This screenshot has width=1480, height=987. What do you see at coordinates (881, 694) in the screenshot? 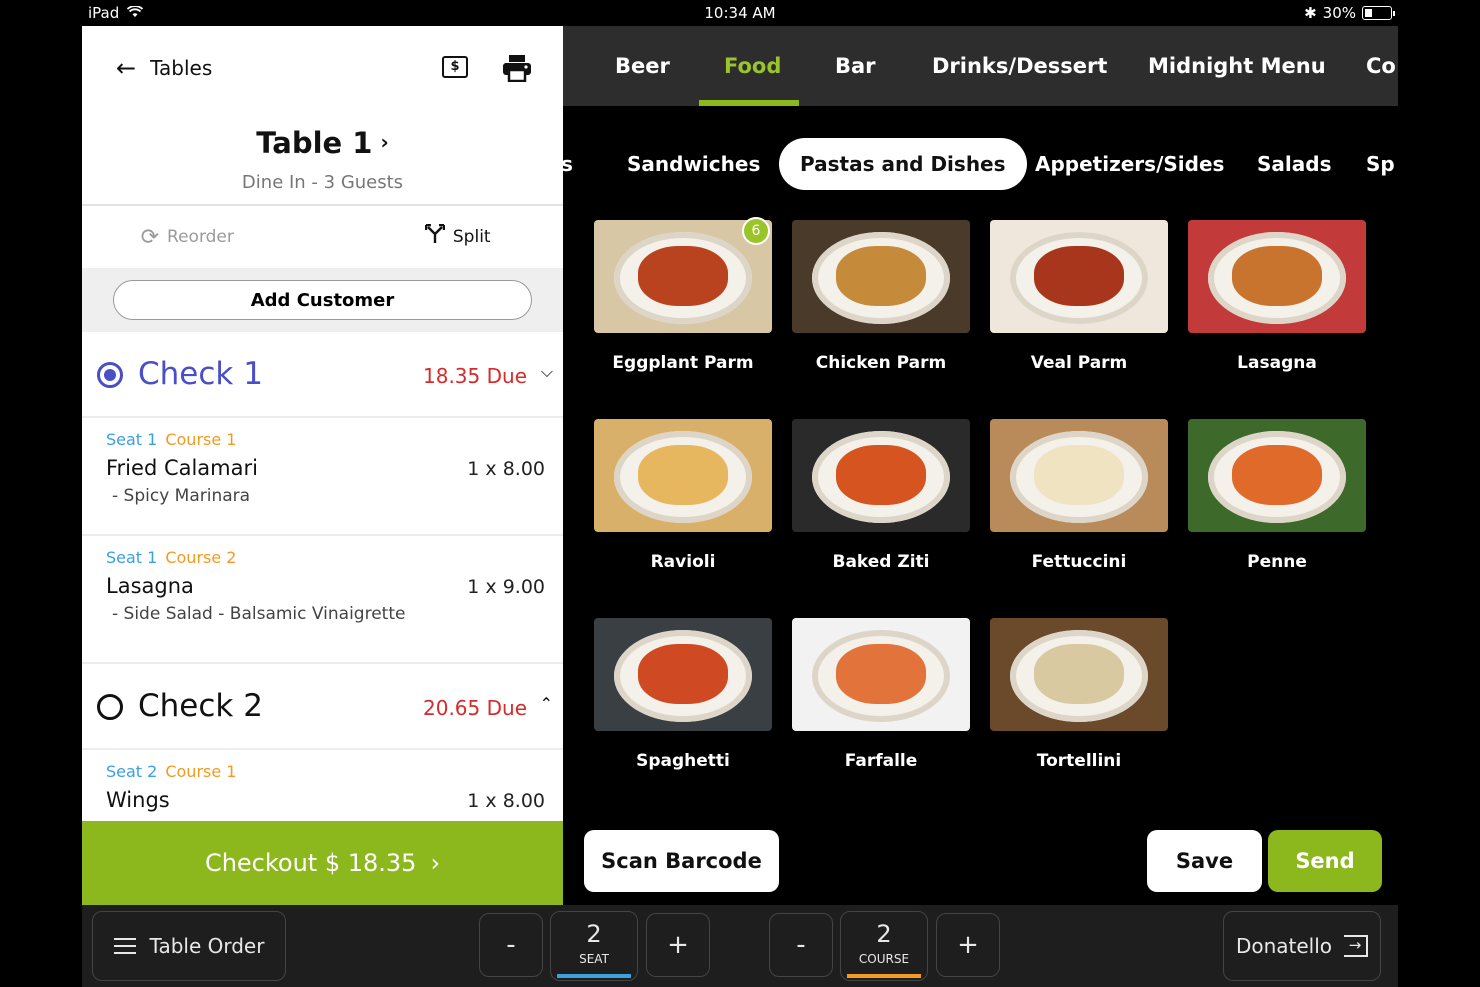
I see `menu-item-tile: Farfalle` at bounding box center [881, 694].